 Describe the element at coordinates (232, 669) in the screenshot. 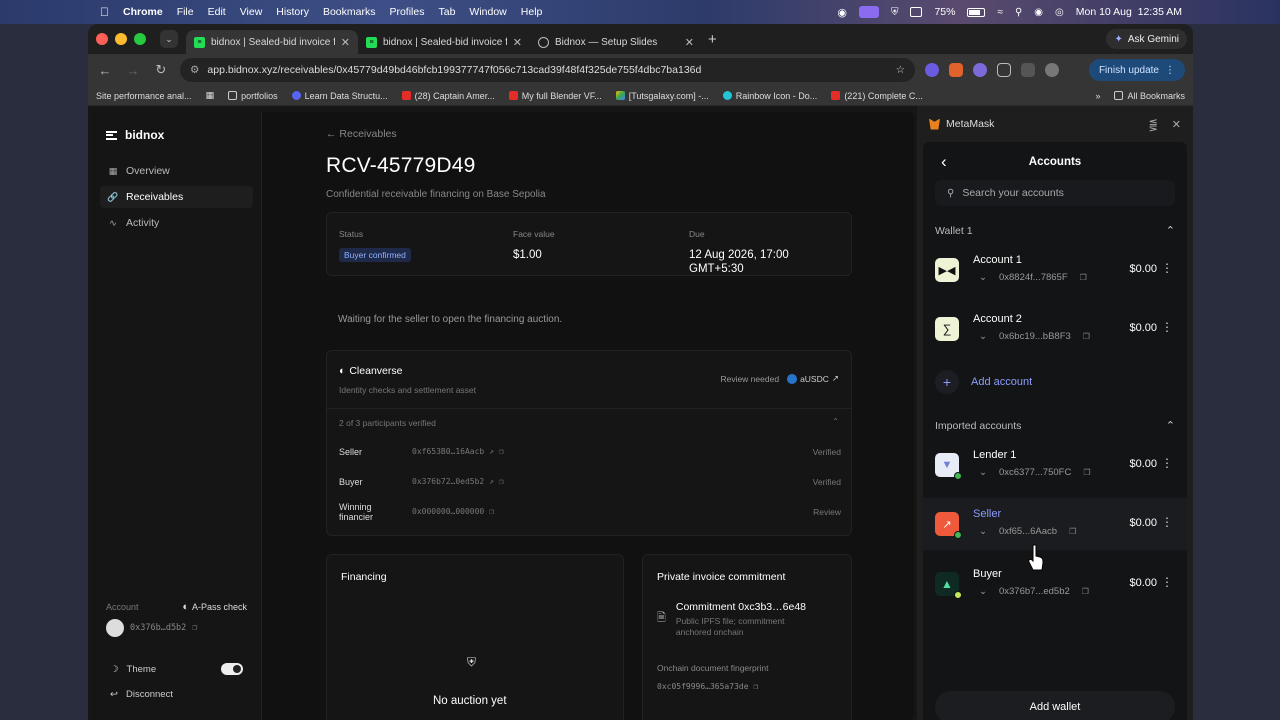

I see `theme-toggle` at that location.